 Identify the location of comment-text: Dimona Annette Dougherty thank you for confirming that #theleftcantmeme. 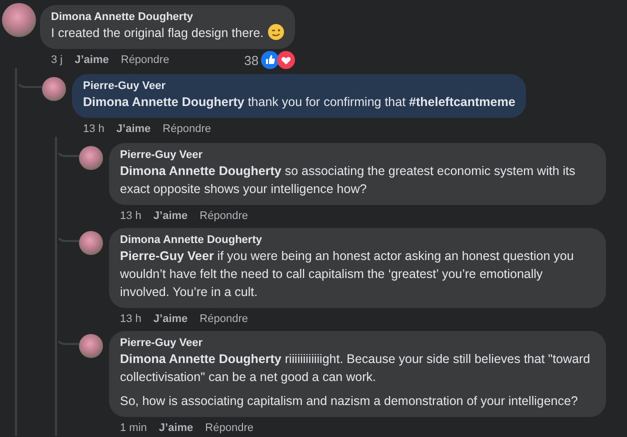
(299, 102).